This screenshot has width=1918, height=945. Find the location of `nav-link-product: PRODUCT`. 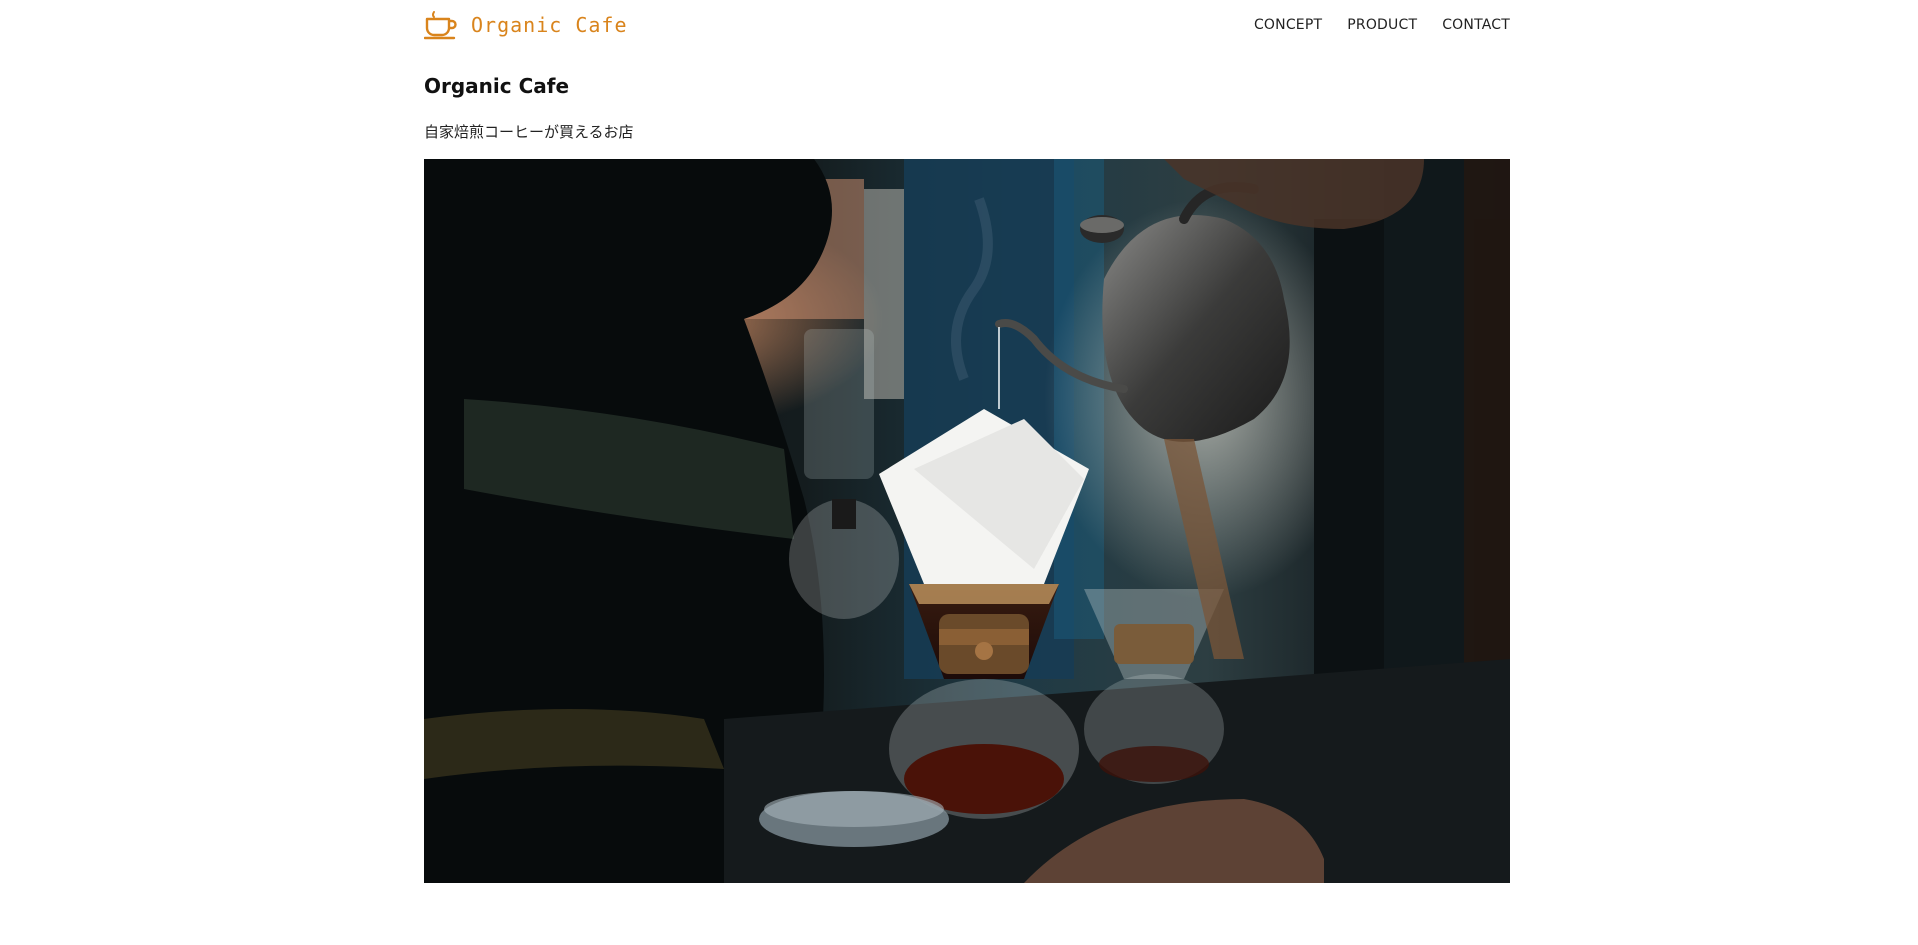

nav-link-product: PRODUCT is located at coordinates (1382, 25).